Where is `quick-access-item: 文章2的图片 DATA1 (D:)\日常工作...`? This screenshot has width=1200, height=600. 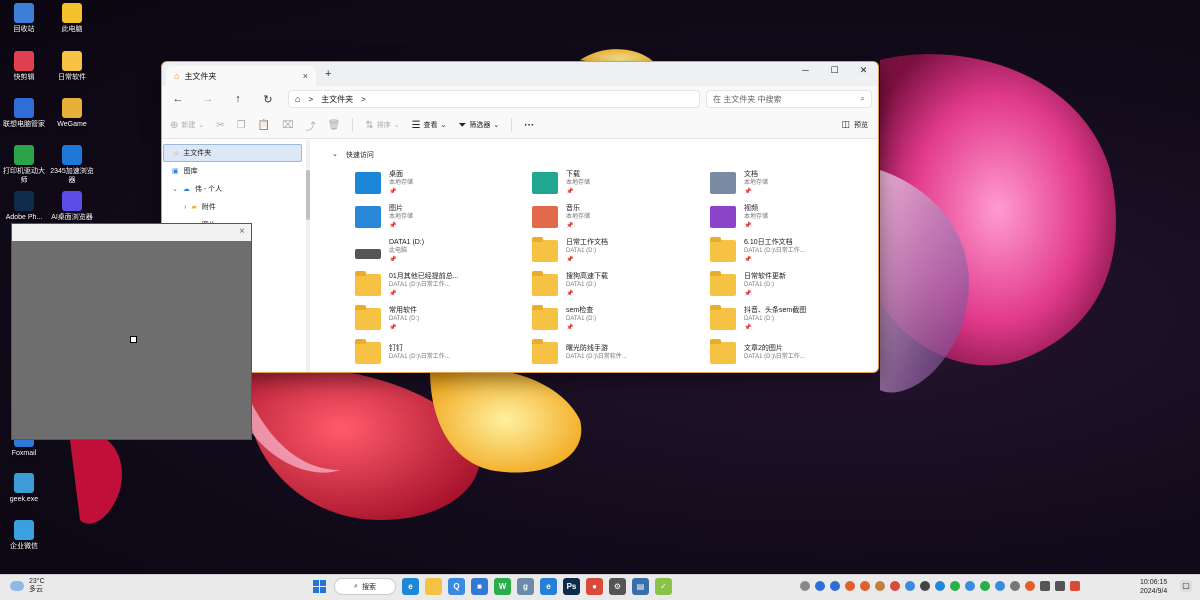 quick-access-item: 文章2的图片 DATA1 (D:)\日常工作... is located at coordinates (790, 353).